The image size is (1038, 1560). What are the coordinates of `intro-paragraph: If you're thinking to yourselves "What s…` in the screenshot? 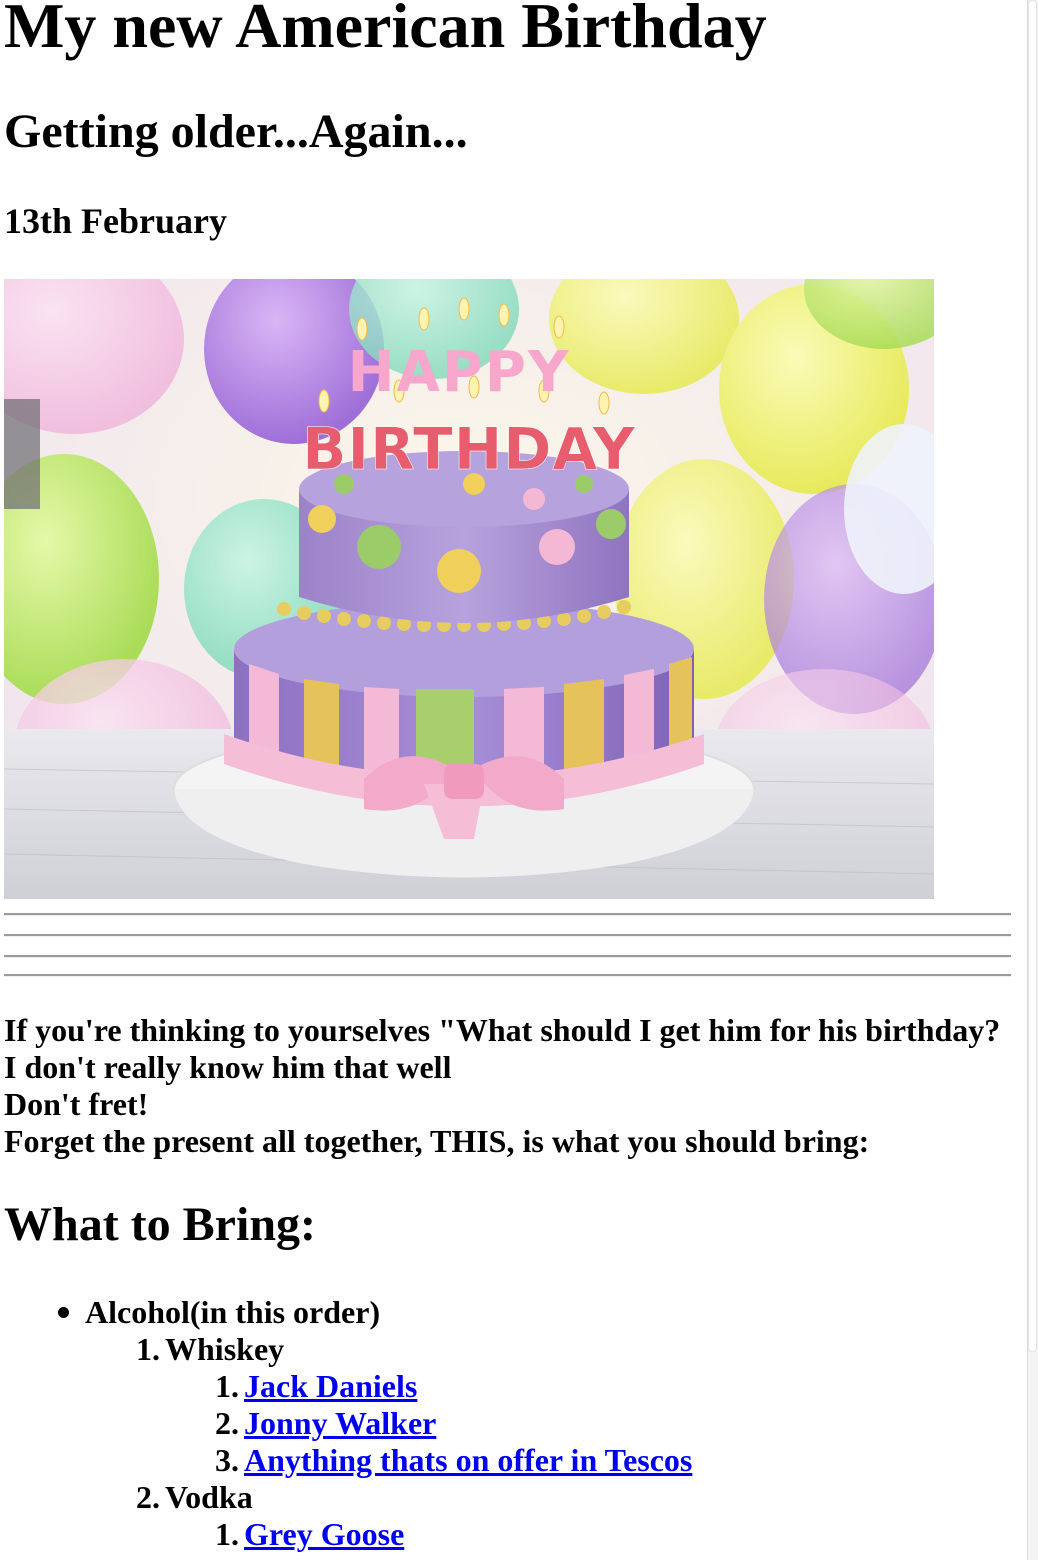 It's located at (509, 1086).